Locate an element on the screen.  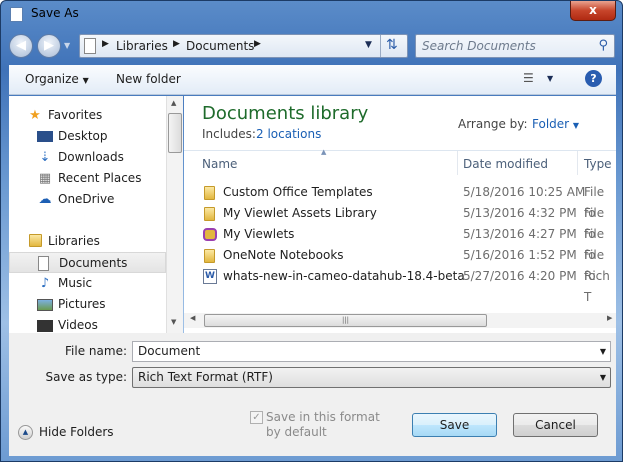
file-name: My Viewlet Assets Library is located at coordinates (300, 213).